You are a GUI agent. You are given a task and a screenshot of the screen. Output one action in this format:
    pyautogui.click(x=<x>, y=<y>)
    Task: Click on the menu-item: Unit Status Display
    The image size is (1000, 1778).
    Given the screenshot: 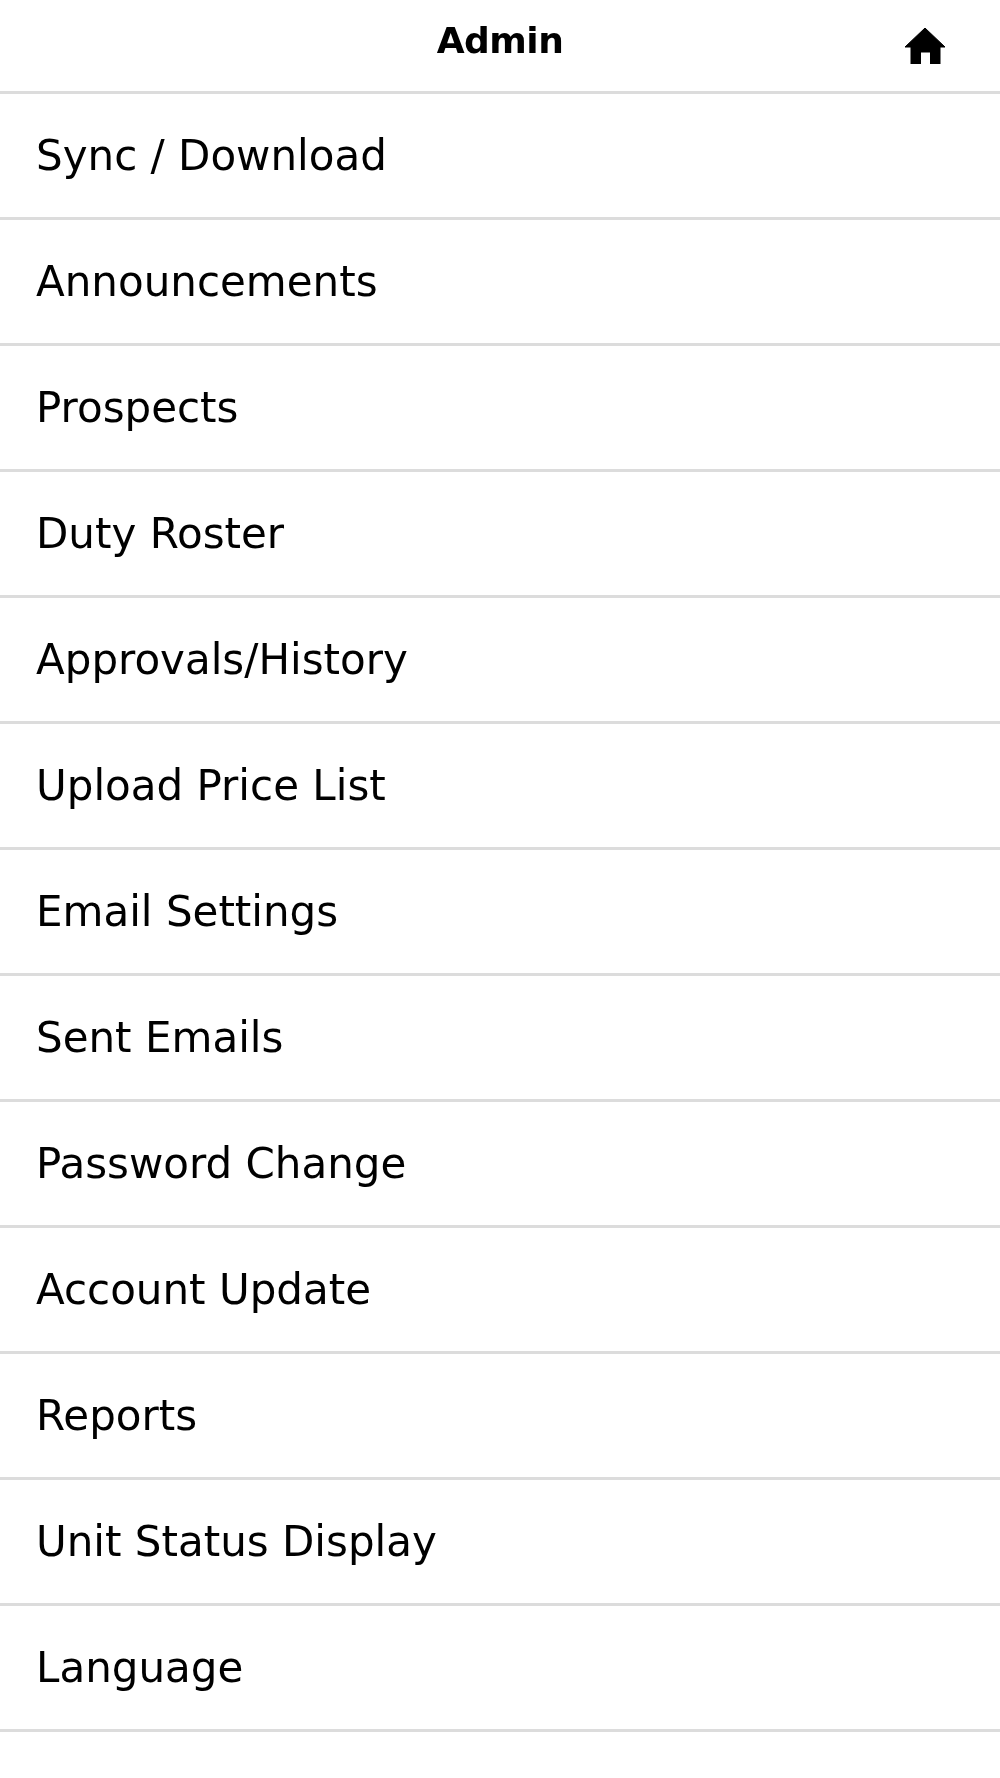 What is the action you would take?
    pyautogui.click(x=500, y=1543)
    